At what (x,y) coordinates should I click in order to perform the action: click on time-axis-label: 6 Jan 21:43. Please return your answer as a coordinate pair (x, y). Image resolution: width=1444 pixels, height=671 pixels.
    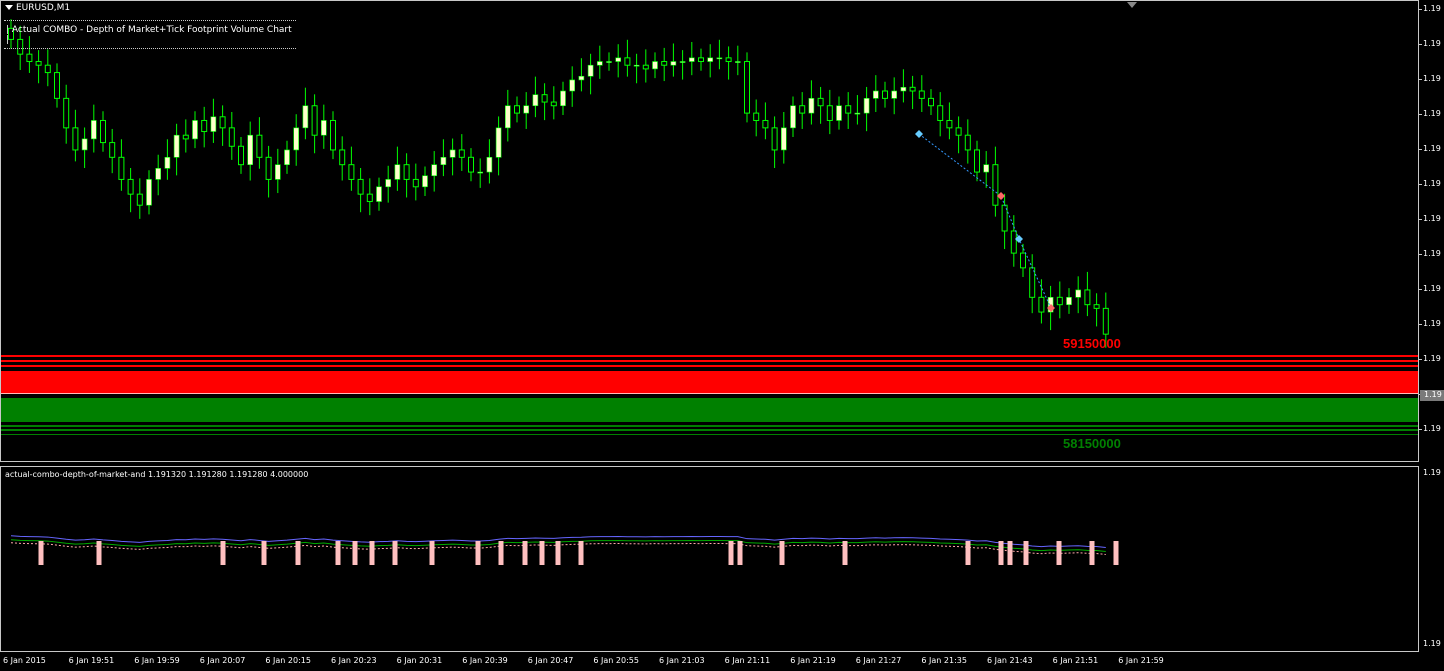
    Looking at the image, I should click on (1010, 660).